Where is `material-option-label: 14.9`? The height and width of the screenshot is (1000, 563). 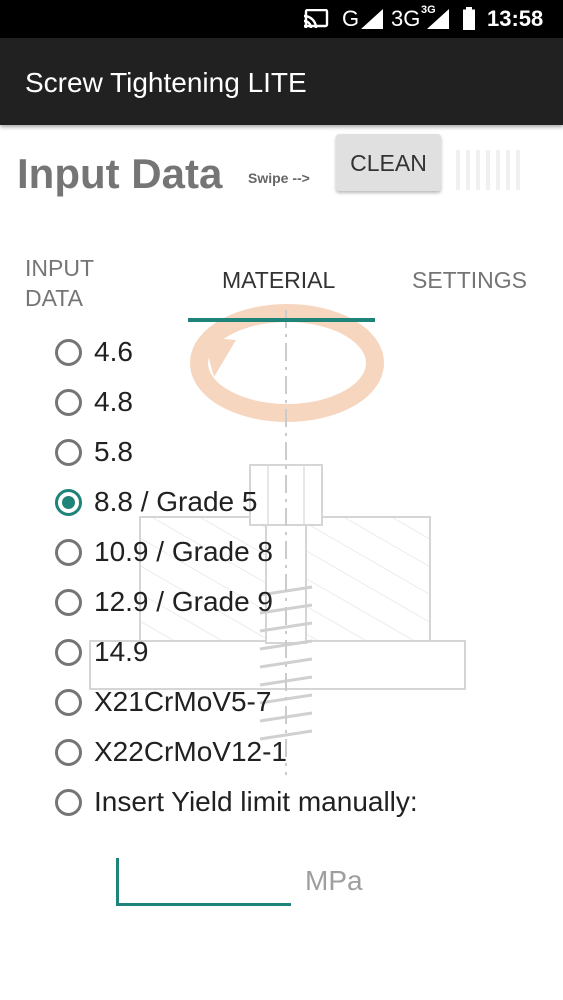 material-option-label: 14.9 is located at coordinates (121, 651).